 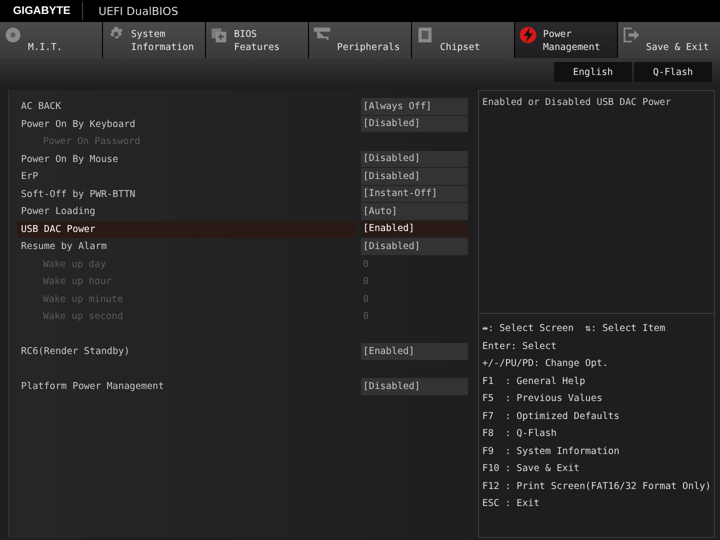 I want to click on menu-tab: M.I.T., so click(x=51, y=40).